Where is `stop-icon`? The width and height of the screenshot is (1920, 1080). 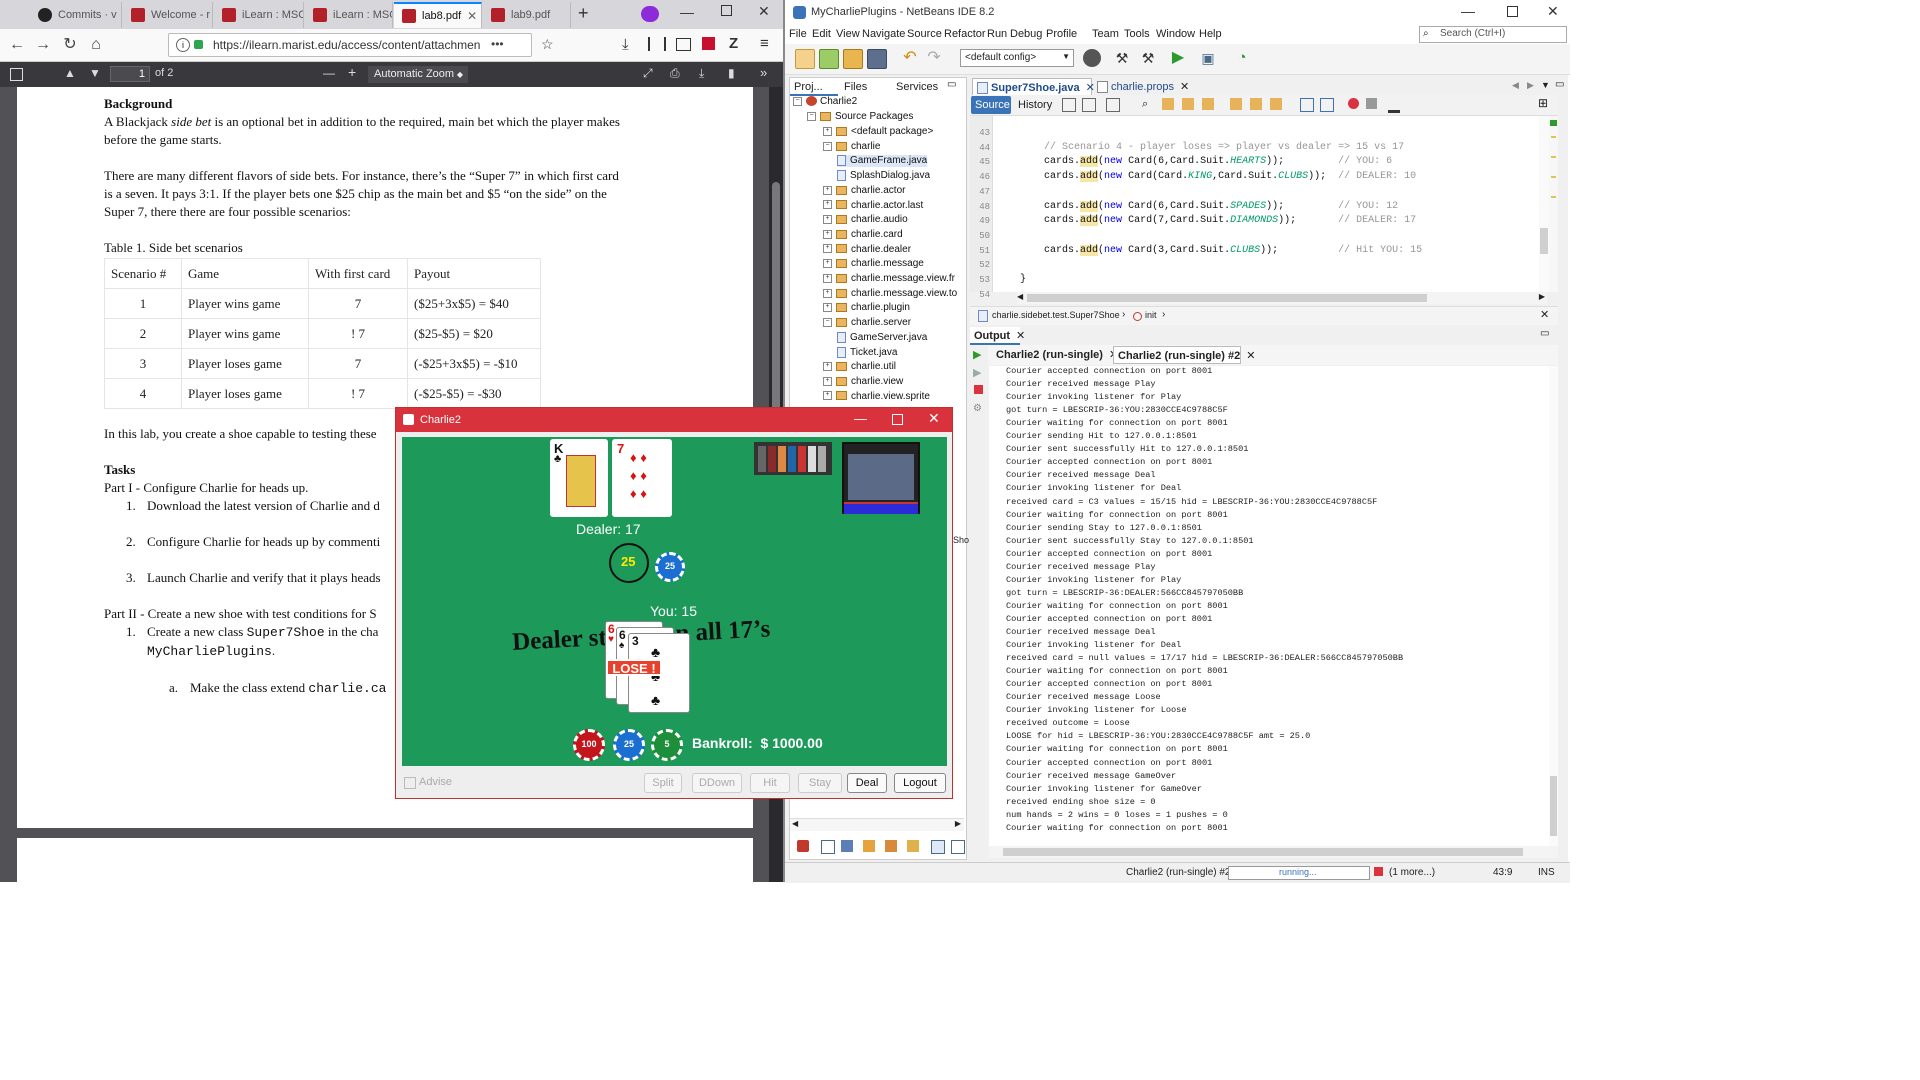
stop-icon is located at coordinates (978, 389).